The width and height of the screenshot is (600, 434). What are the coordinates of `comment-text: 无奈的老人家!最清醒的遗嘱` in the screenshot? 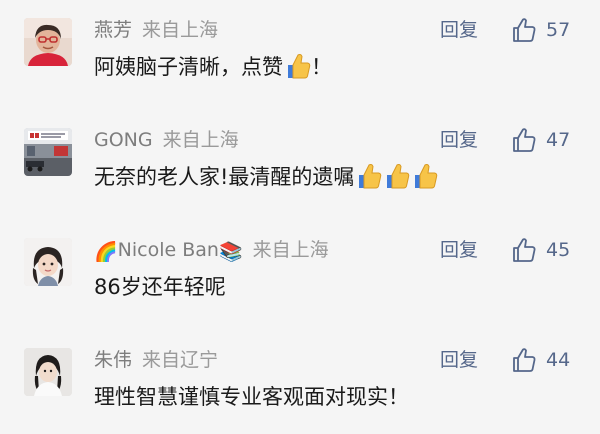 It's located at (266, 177).